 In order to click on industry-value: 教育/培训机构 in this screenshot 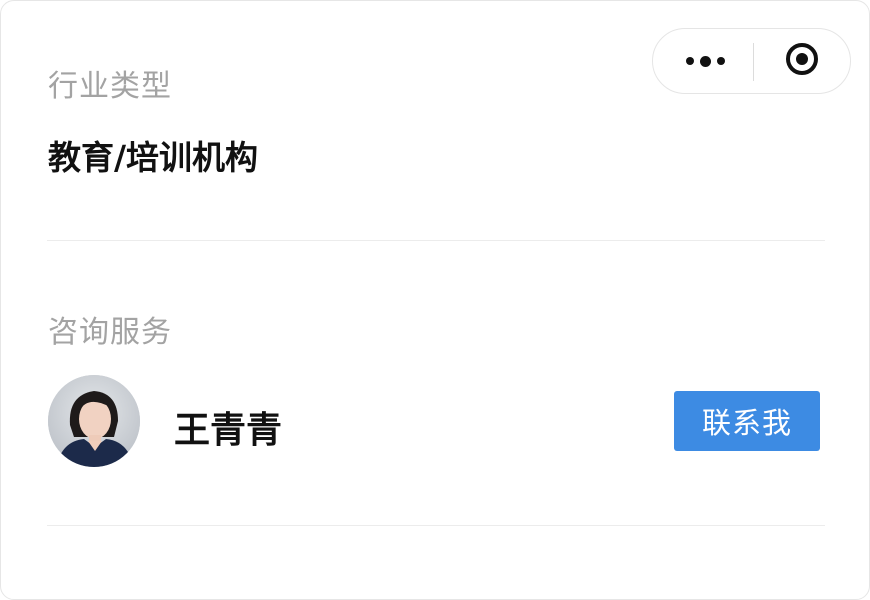, I will do `click(153, 157)`.